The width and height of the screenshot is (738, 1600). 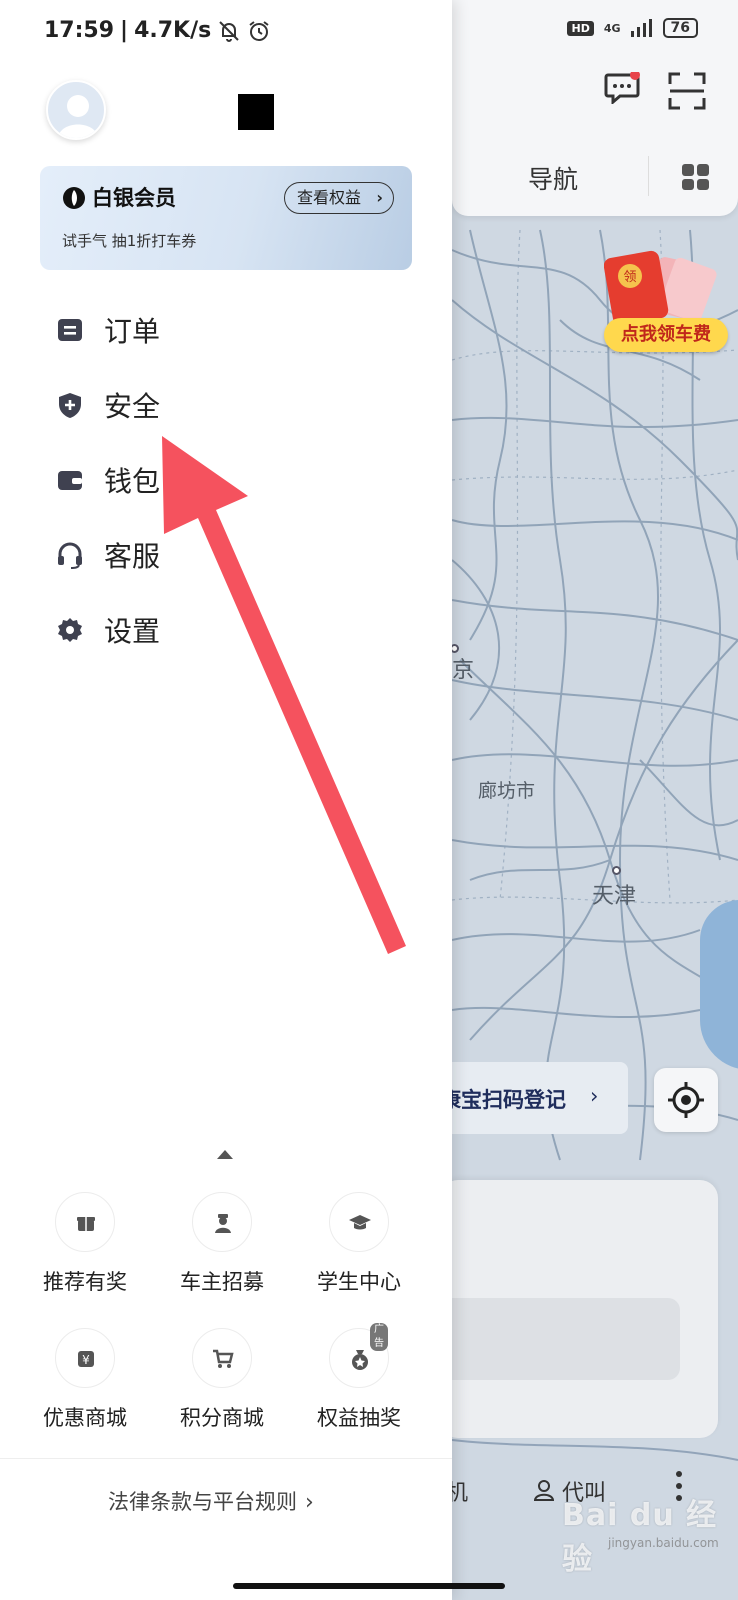 I want to click on service-student-center: 学生中心, so click(x=358, y=1252).